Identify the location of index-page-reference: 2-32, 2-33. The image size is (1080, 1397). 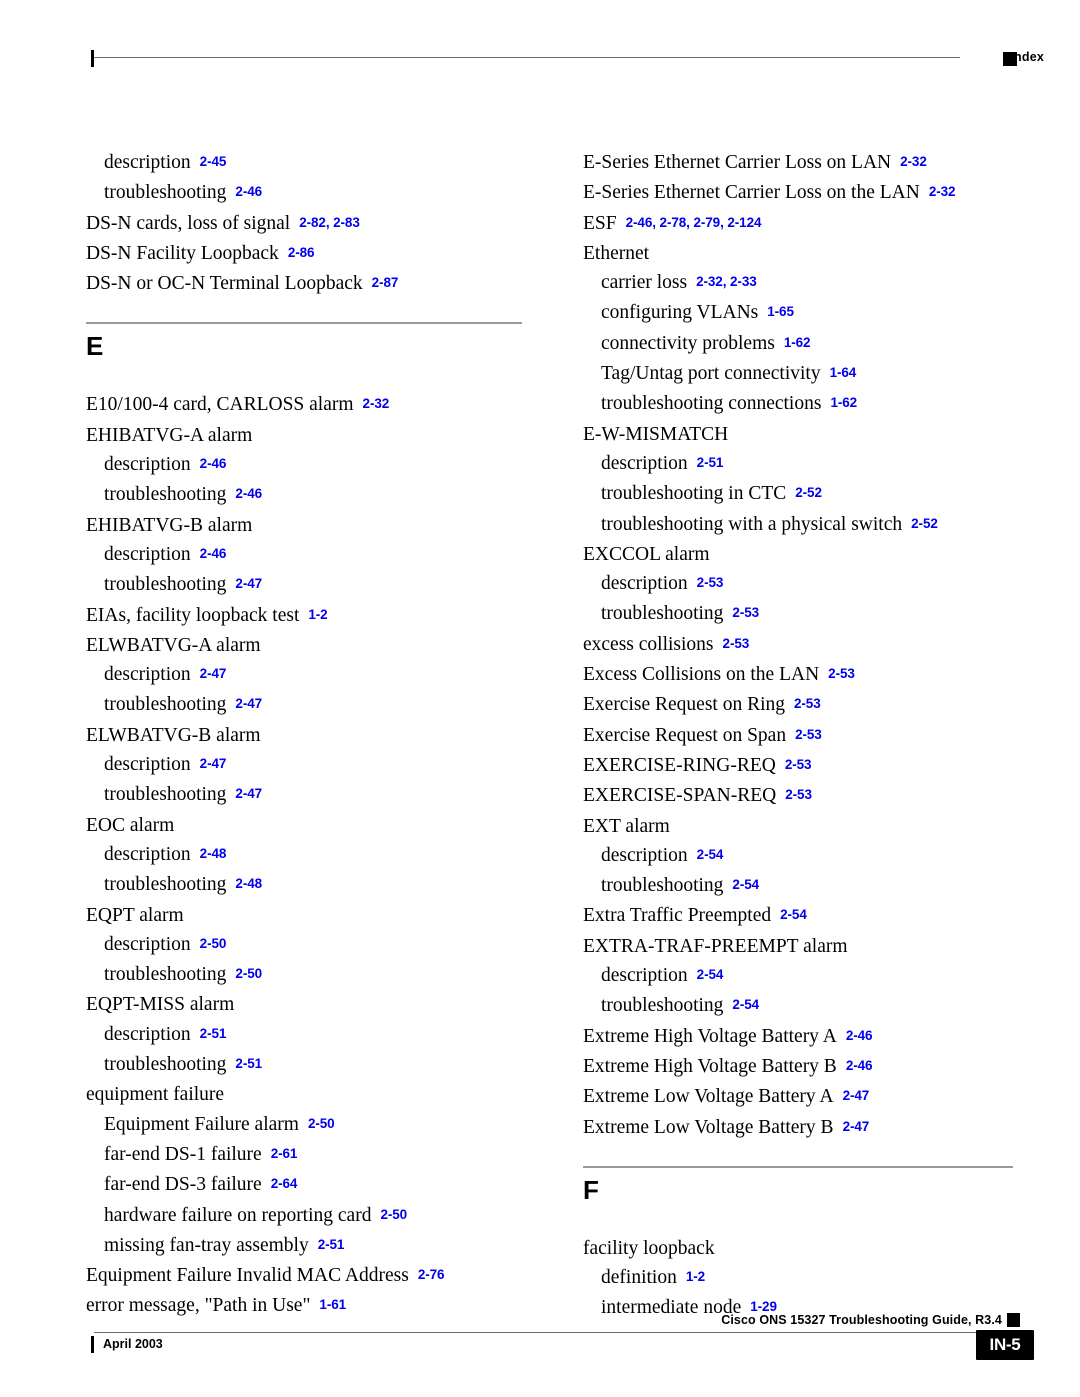
(726, 281).